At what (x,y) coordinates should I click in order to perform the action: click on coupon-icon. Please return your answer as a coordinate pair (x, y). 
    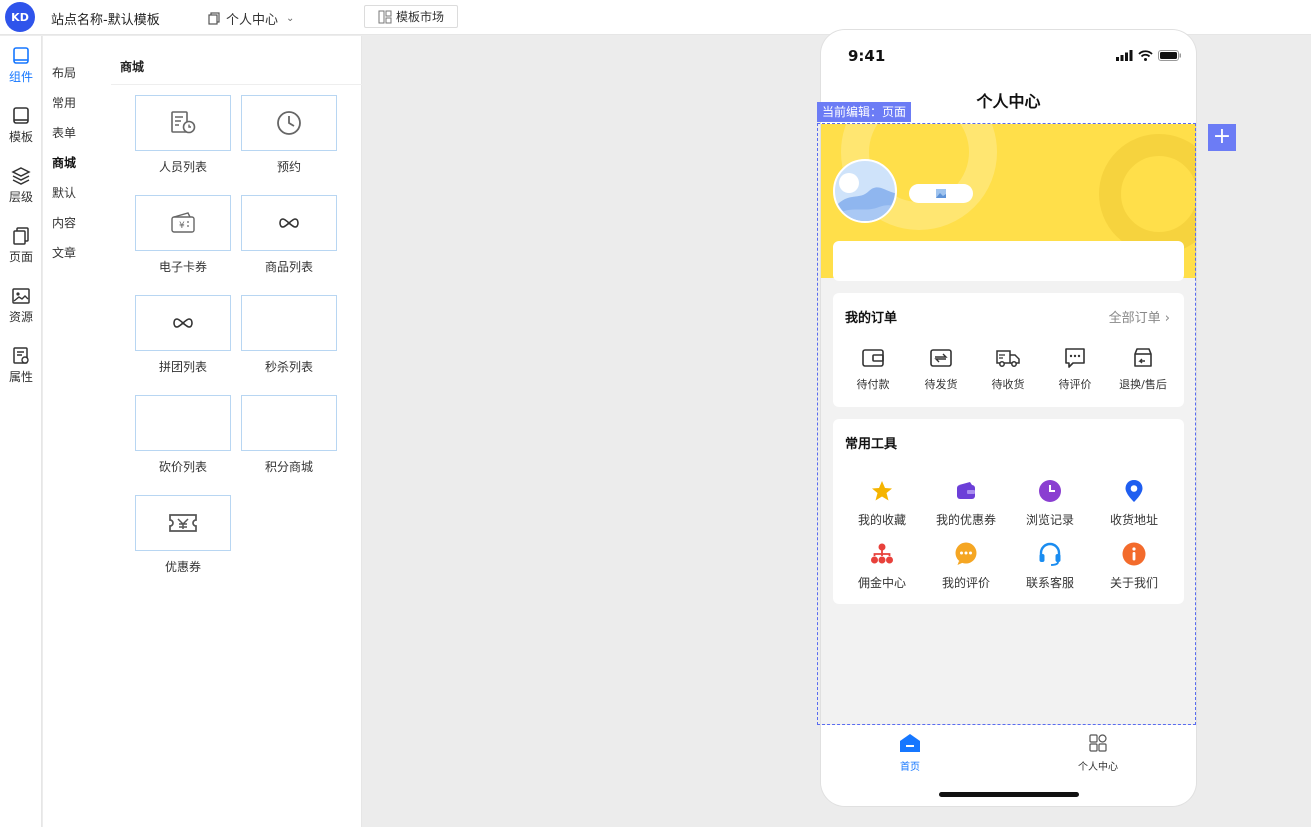
    Looking at the image, I should click on (183, 523).